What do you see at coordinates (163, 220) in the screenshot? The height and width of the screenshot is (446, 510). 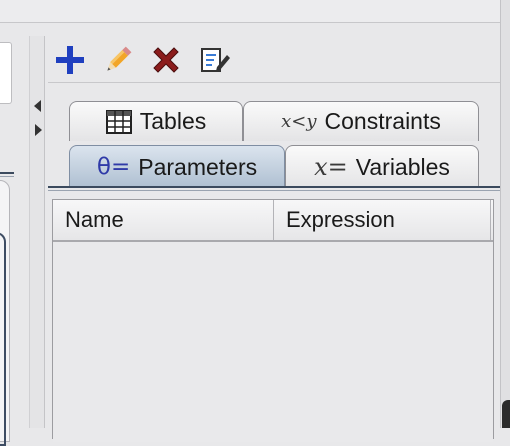 I see `column-header-name: Name` at bounding box center [163, 220].